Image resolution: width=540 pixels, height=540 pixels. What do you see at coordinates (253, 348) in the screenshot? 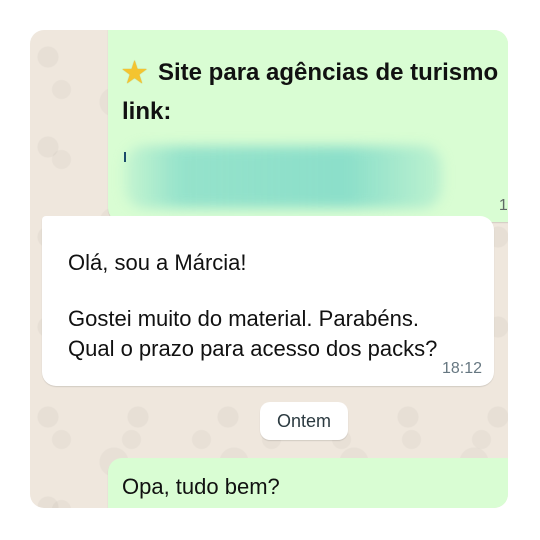
I see `message-line-2: Qual o prazo para acesso dos packs?` at bounding box center [253, 348].